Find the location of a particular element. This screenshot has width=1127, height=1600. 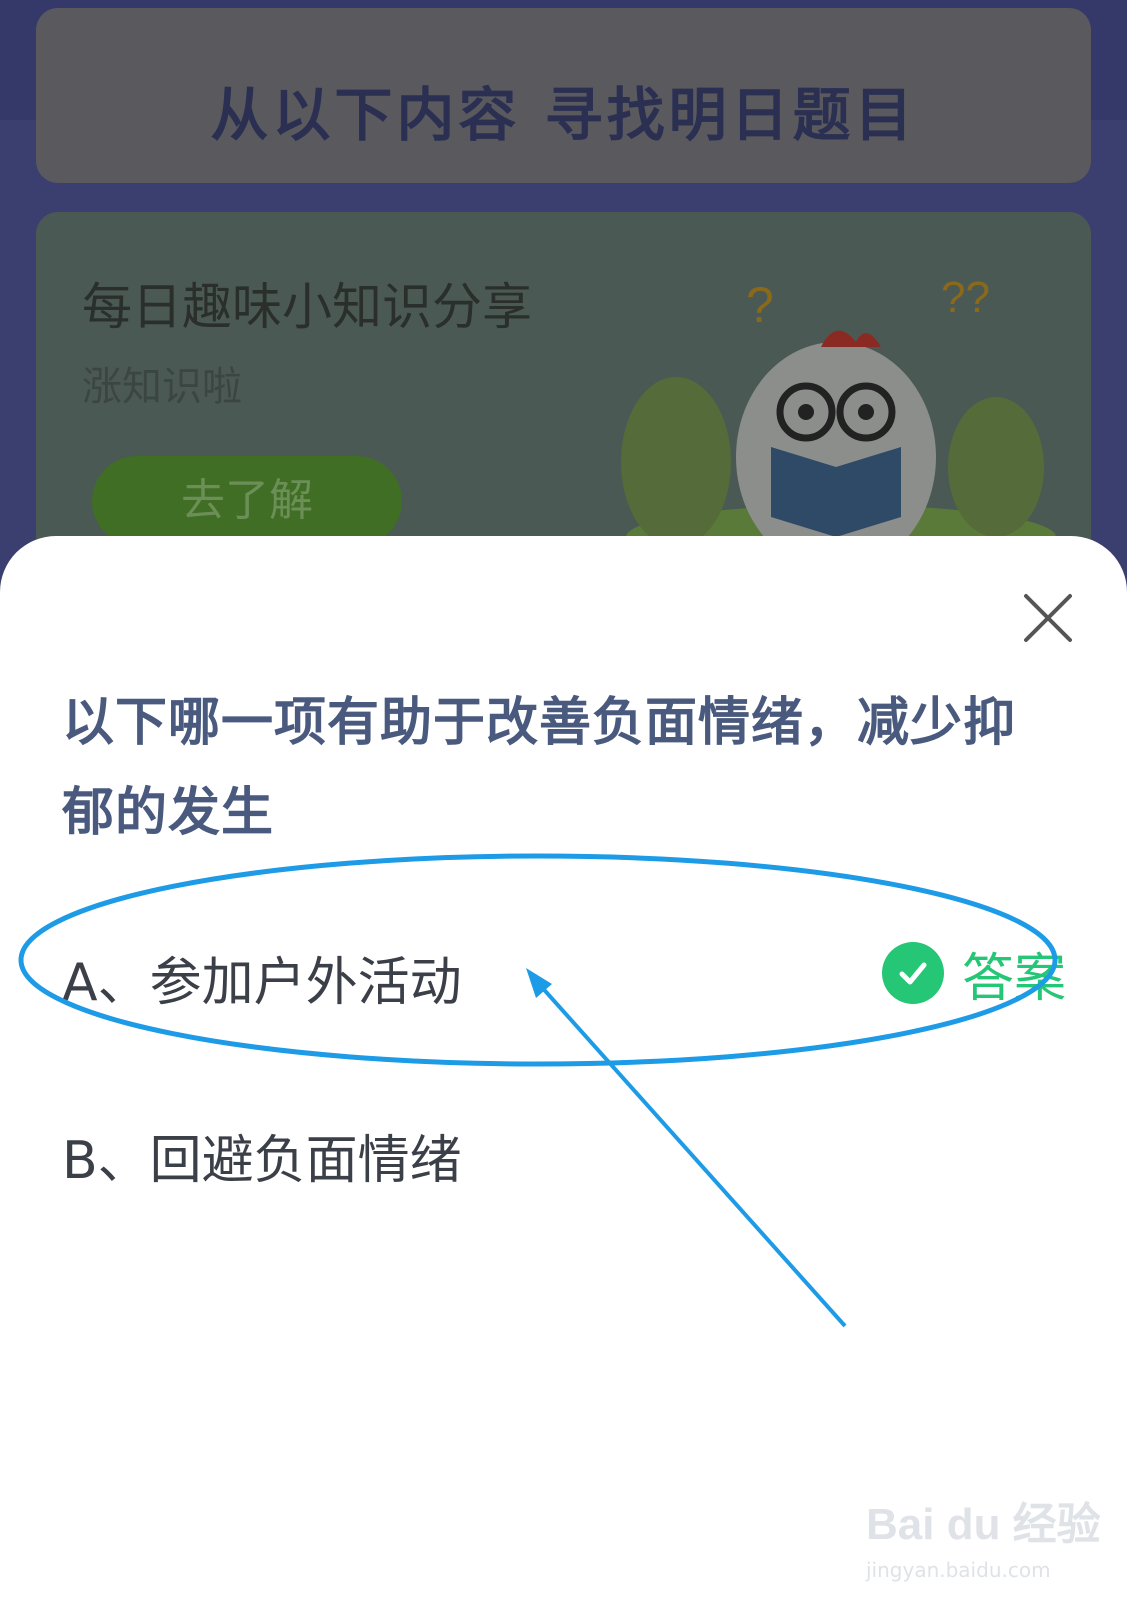

watermark-main: Bai du 经验 is located at coordinates (983, 1524).